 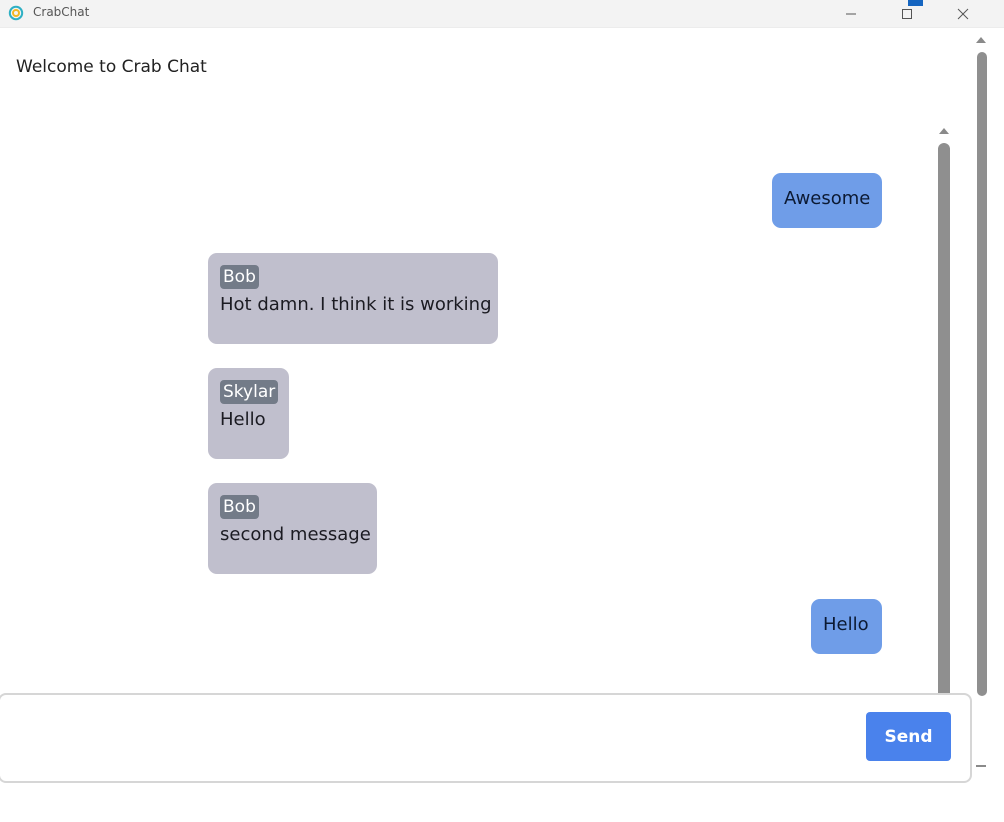 What do you see at coordinates (429, 734) in the screenshot?
I see `message-input` at bounding box center [429, 734].